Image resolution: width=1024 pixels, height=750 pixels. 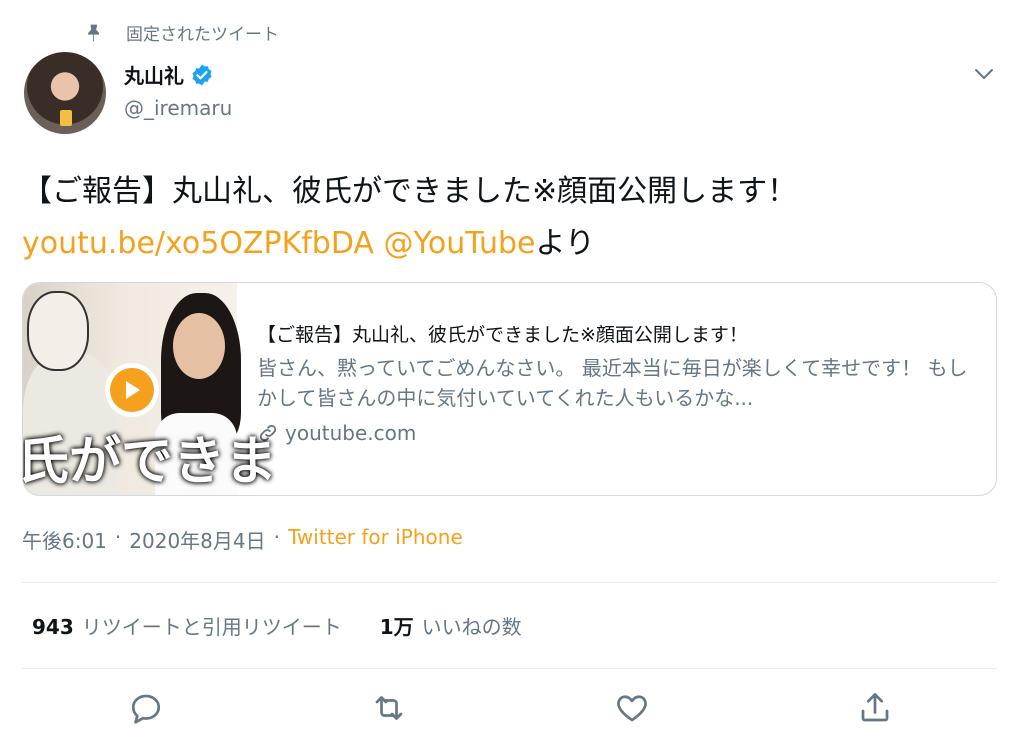 I want to click on verified-badge-icon, so click(x=202, y=74).